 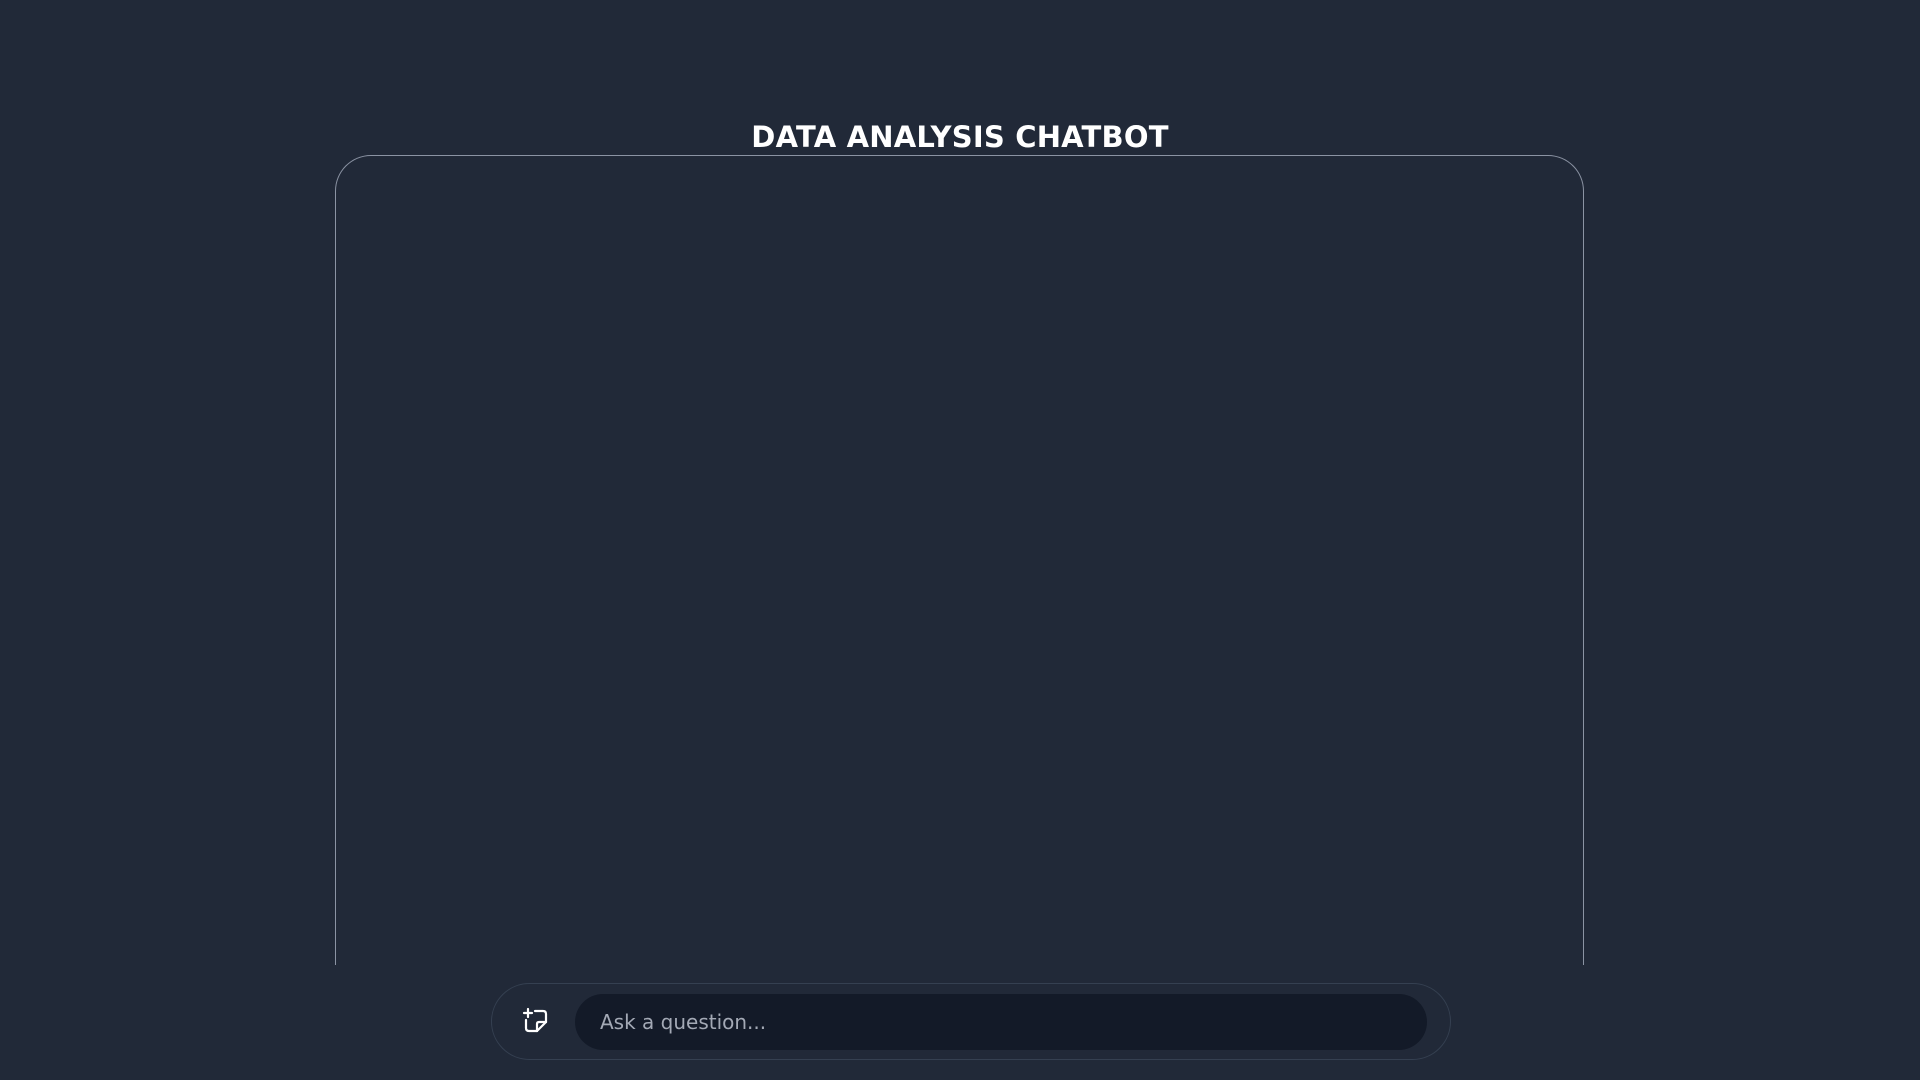 I want to click on page-title: DATA ANALYSIS CHATBOT, so click(x=960, y=137).